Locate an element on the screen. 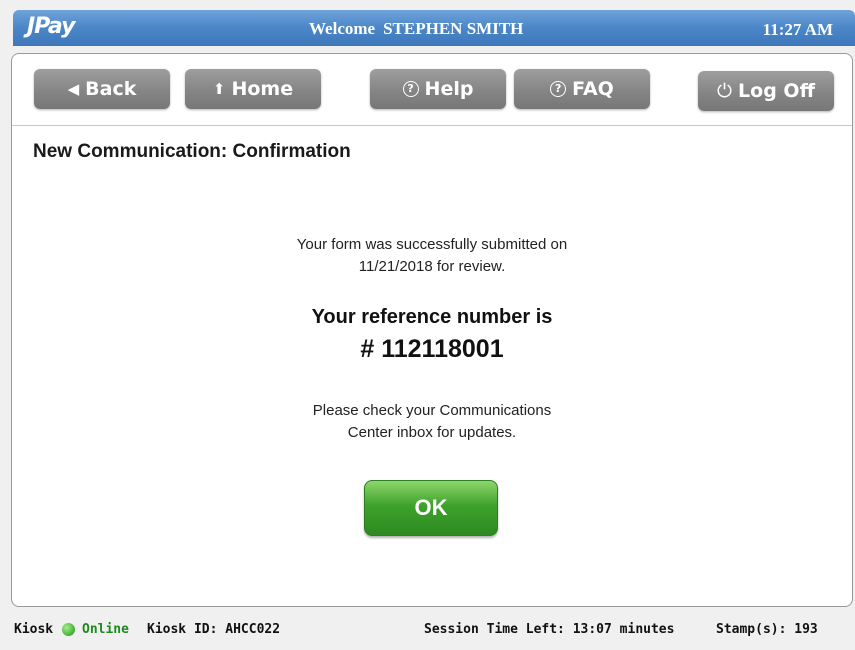 This screenshot has height=650, width=855. page-title: New Communication: Confirmation is located at coordinates (192, 151).